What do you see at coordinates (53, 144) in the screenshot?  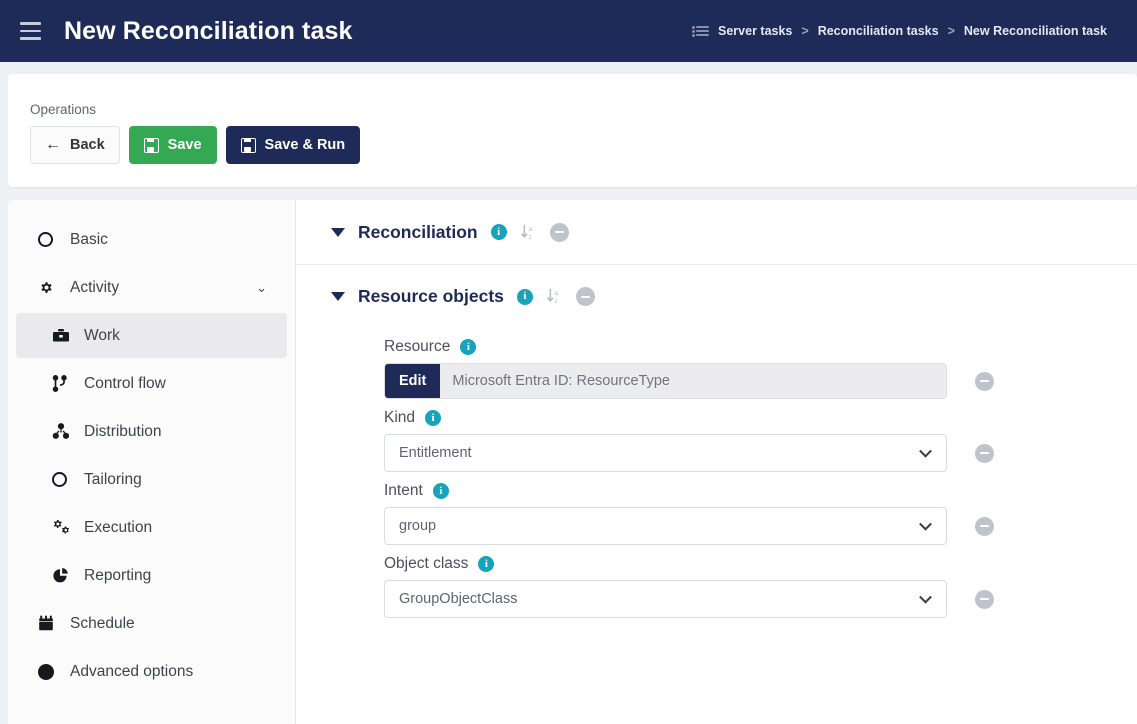 I see `arrow-left-icon: ←` at bounding box center [53, 144].